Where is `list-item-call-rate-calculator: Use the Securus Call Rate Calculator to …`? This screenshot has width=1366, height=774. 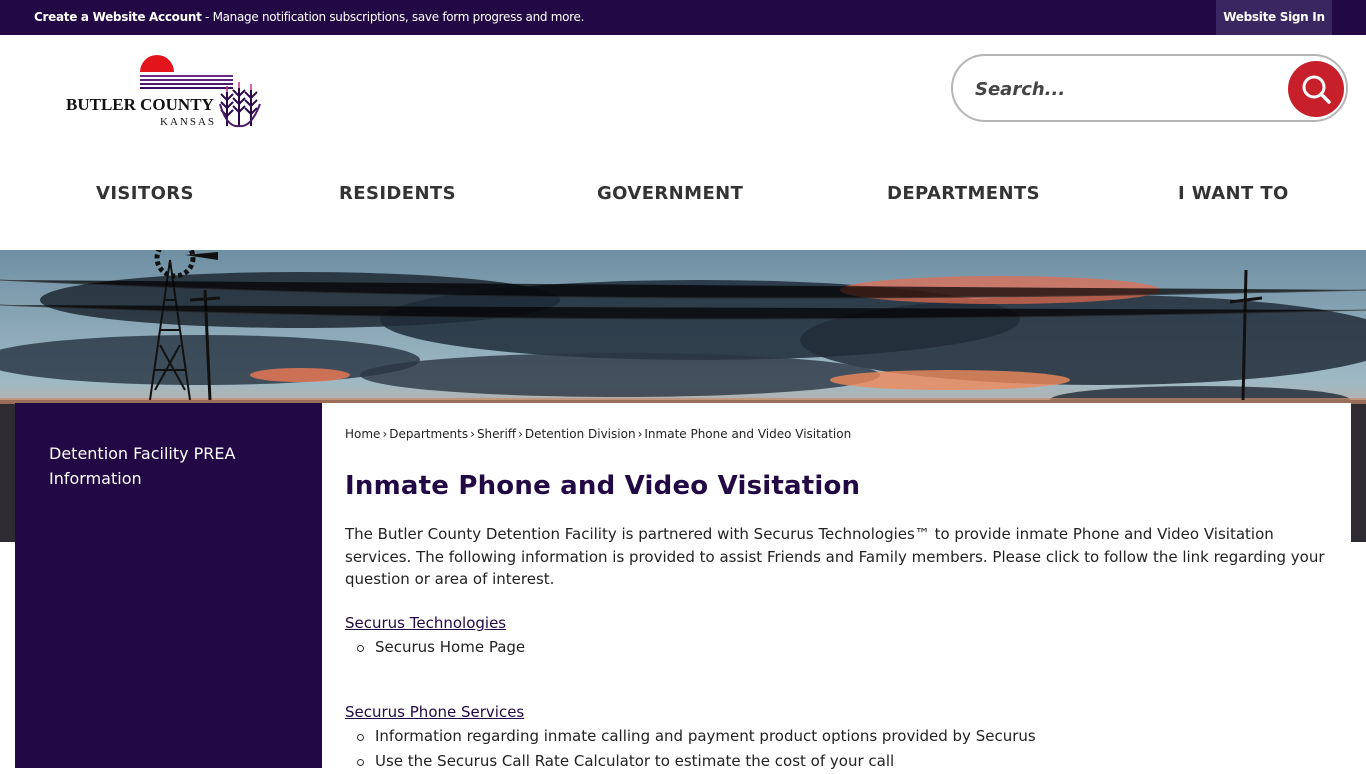 list-item-call-rate-calculator: Use the Securus Call Rate Calculator to … is located at coordinates (690, 761).